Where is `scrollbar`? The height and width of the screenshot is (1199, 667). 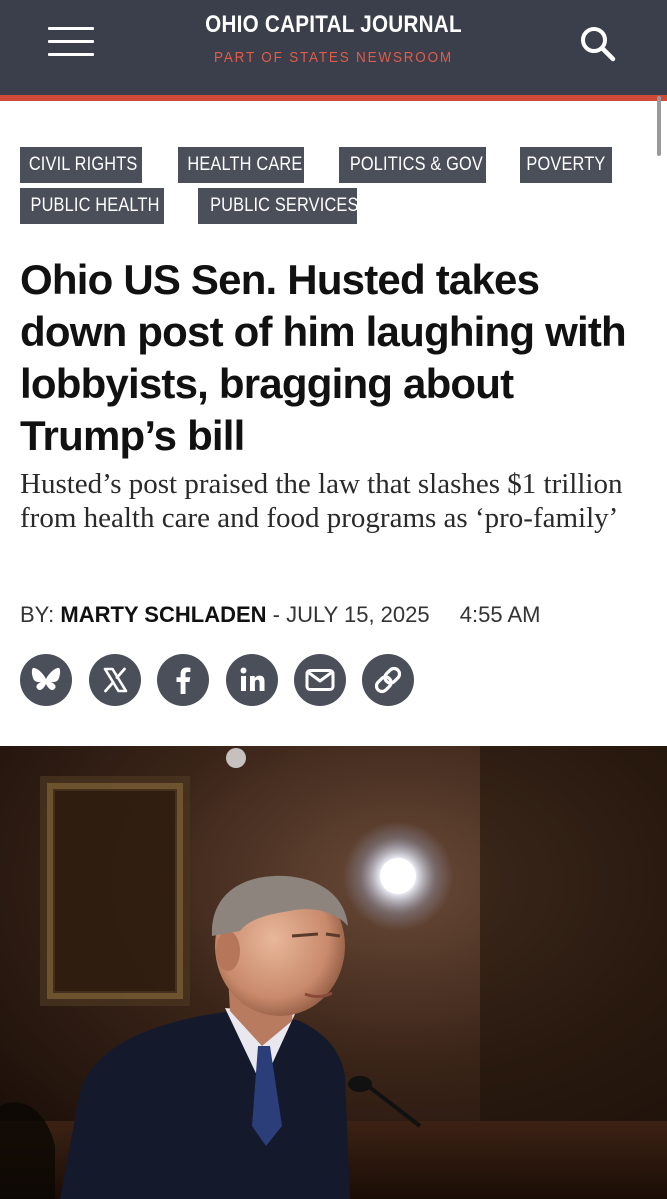 scrollbar is located at coordinates (659, 126).